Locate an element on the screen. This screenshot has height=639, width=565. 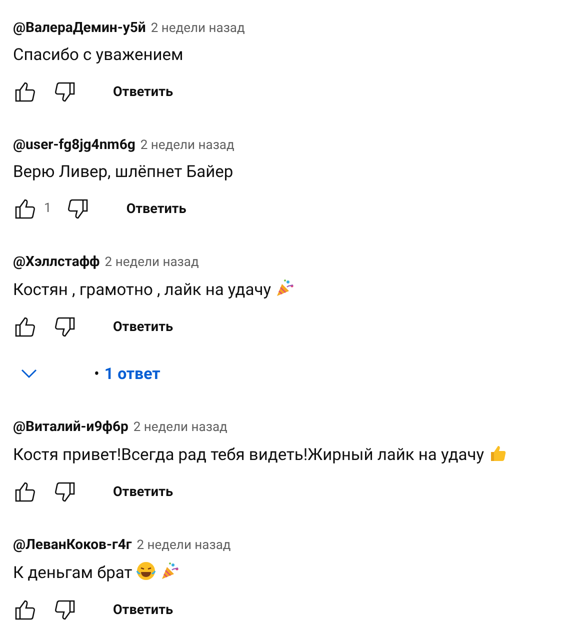
like-count: 1 is located at coordinates (48, 209).